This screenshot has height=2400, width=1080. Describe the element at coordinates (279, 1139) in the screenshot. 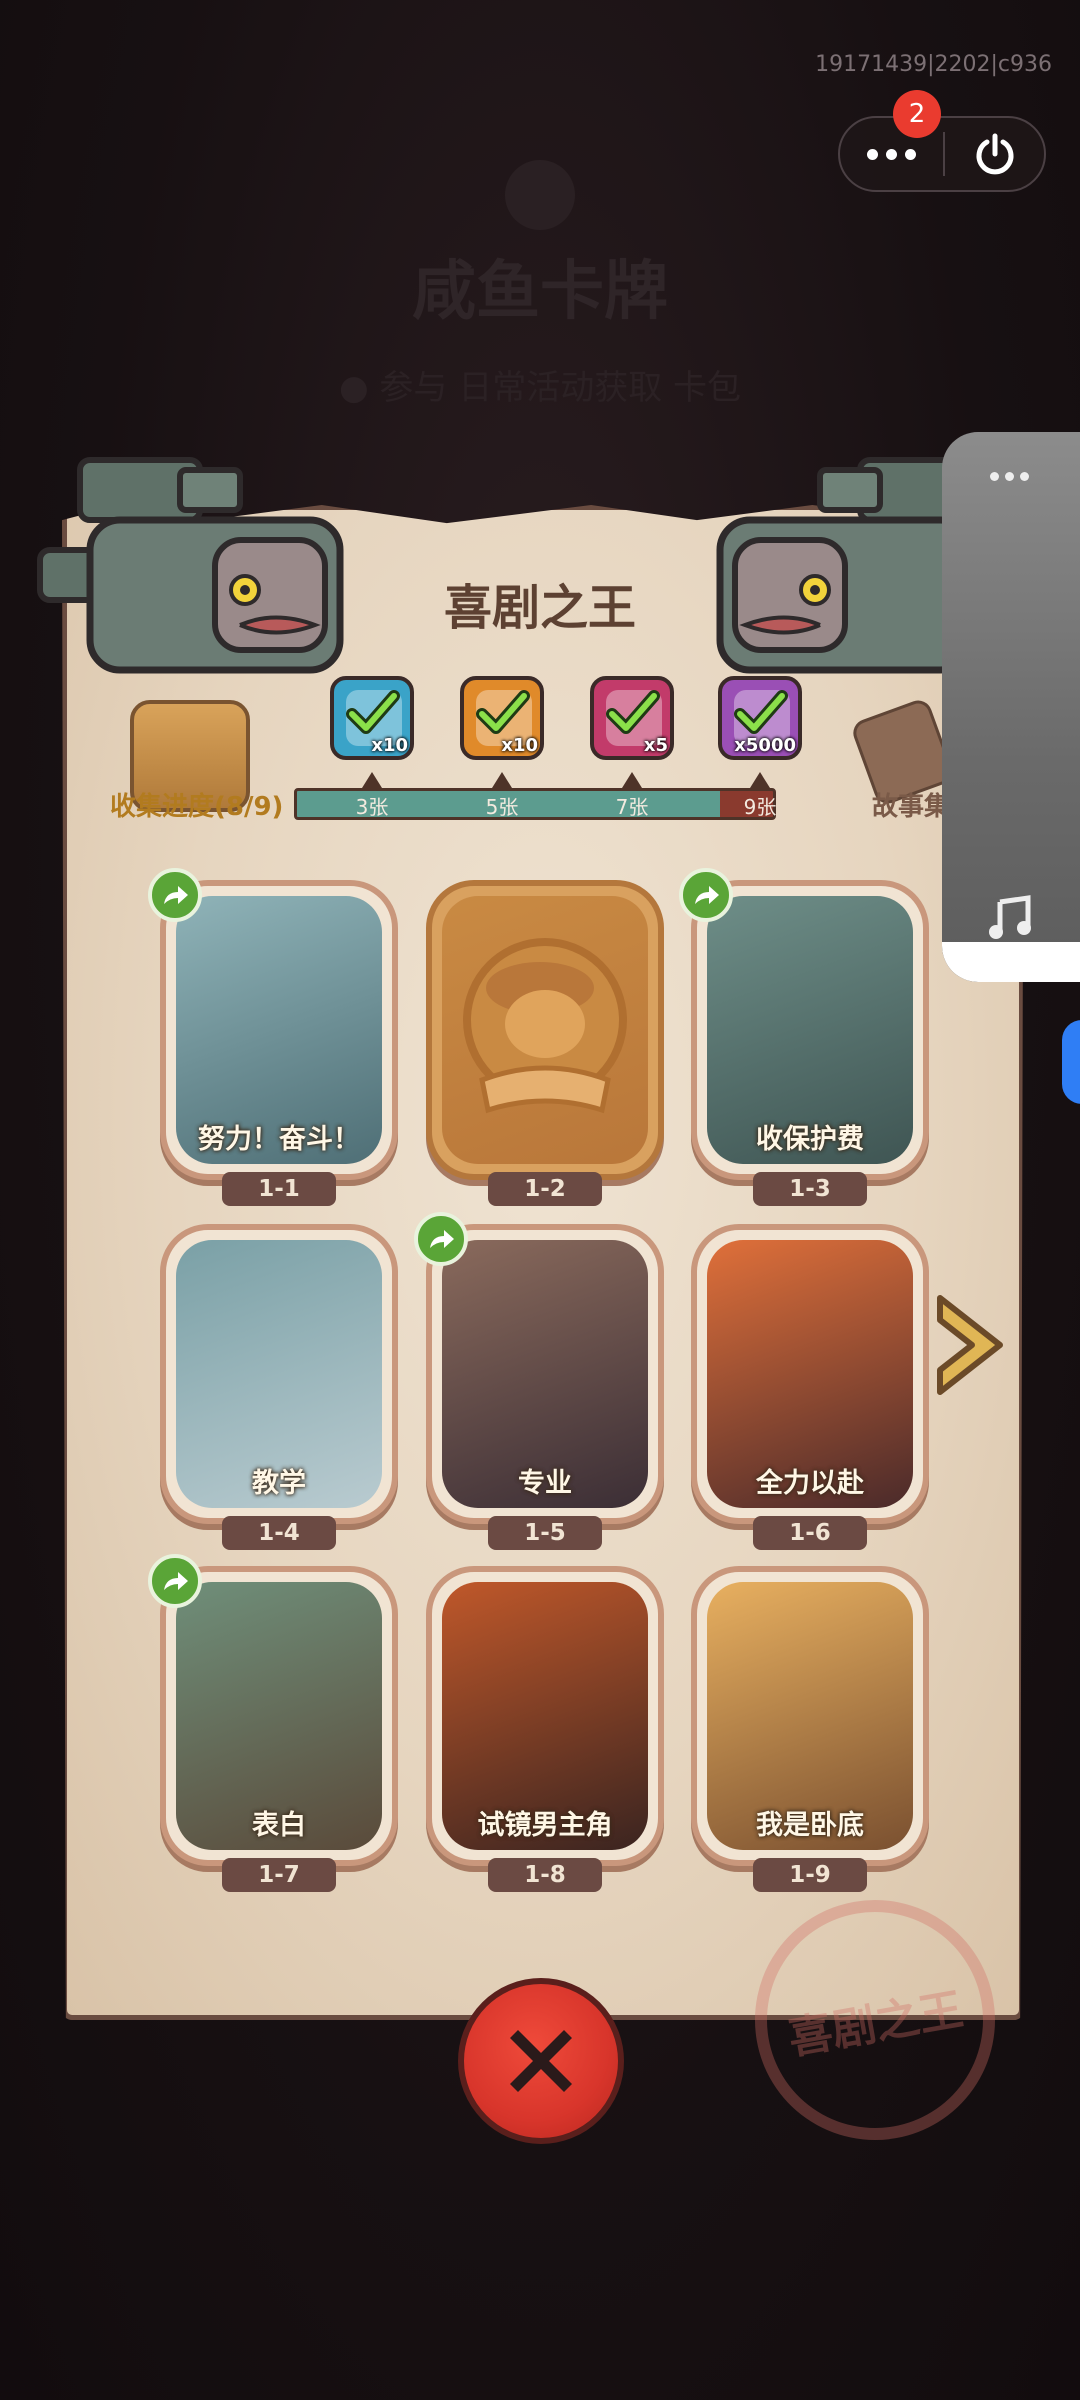

I see `card-name: 努力！奋斗！` at that location.